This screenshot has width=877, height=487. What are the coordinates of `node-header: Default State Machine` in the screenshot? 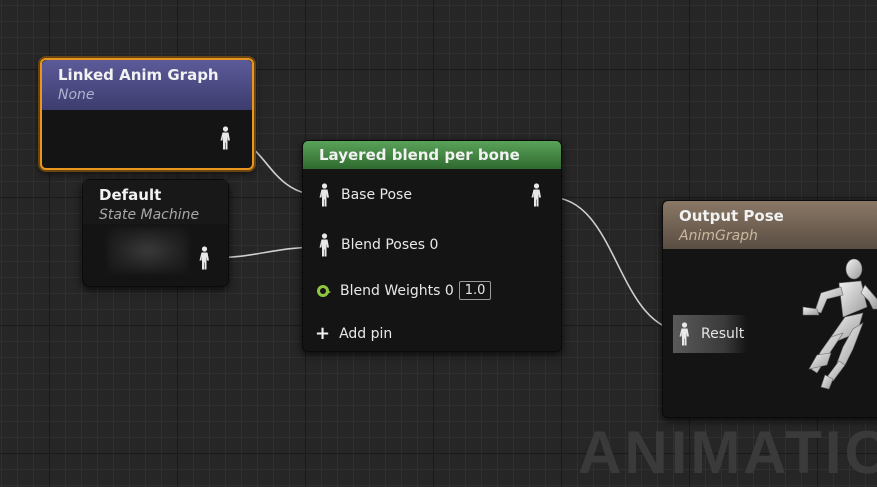 It's located at (155, 202).